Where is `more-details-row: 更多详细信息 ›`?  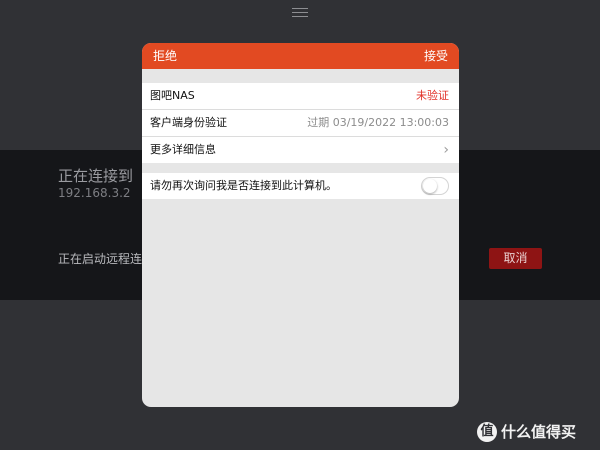
more-details-row: 更多详细信息 › is located at coordinates (300, 150).